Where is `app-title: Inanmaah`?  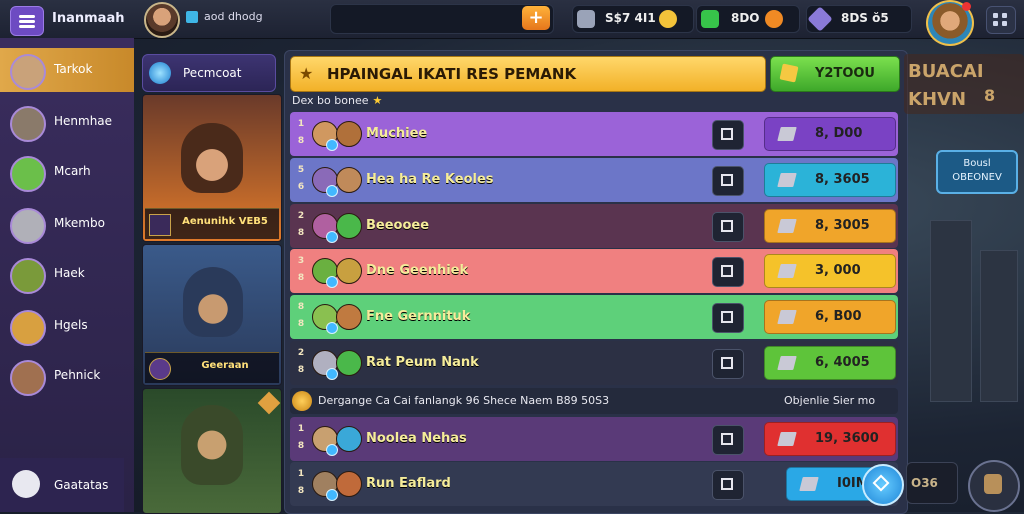
app-title: Inanmaah is located at coordinates (88, 18).